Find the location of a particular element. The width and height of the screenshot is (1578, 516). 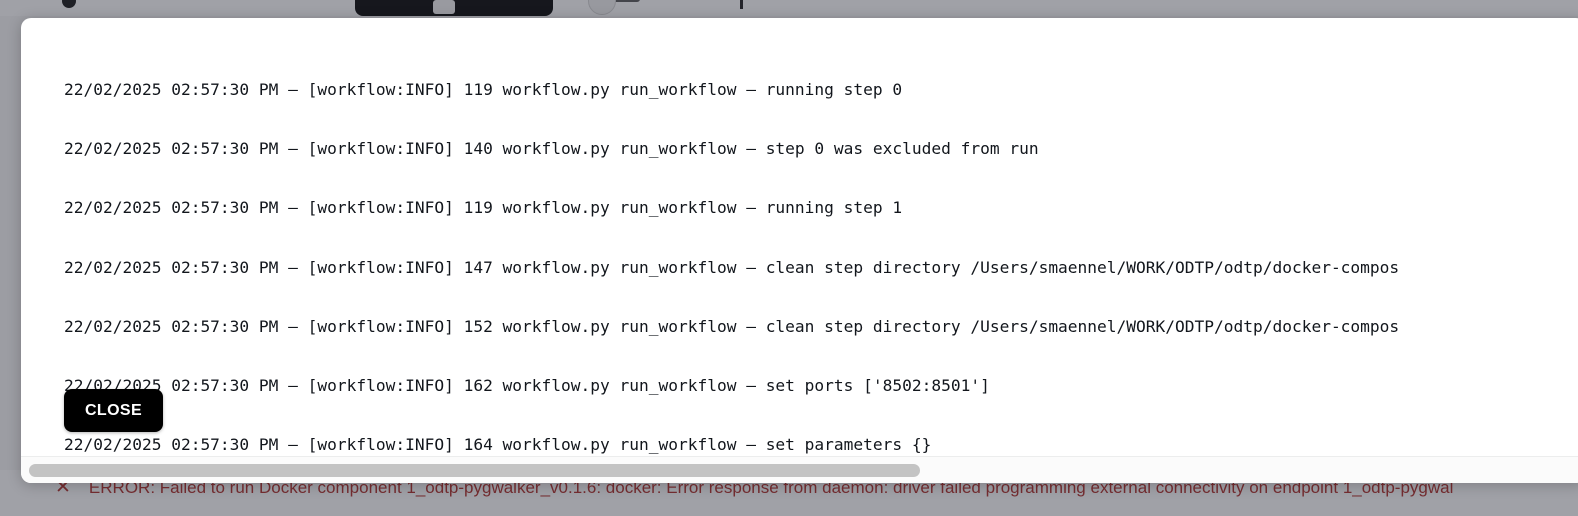

dialog-scrollbar-thumb is located at coordinates (474, 470).